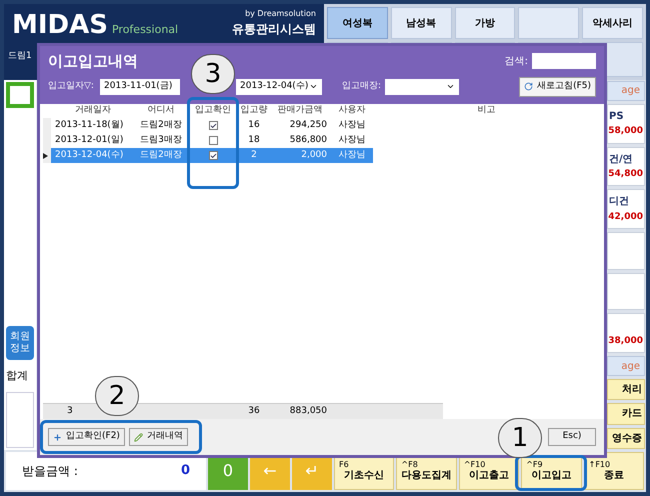 Image resolution: width=650 pixels, height=496 pixels. I want to click on product-price: 38,000, so click(625, 341).